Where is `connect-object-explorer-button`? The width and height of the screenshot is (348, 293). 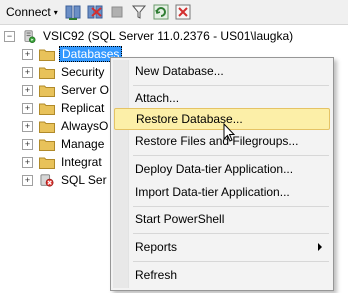
connect-object-explorer-button is located at coordinates (73, 12).